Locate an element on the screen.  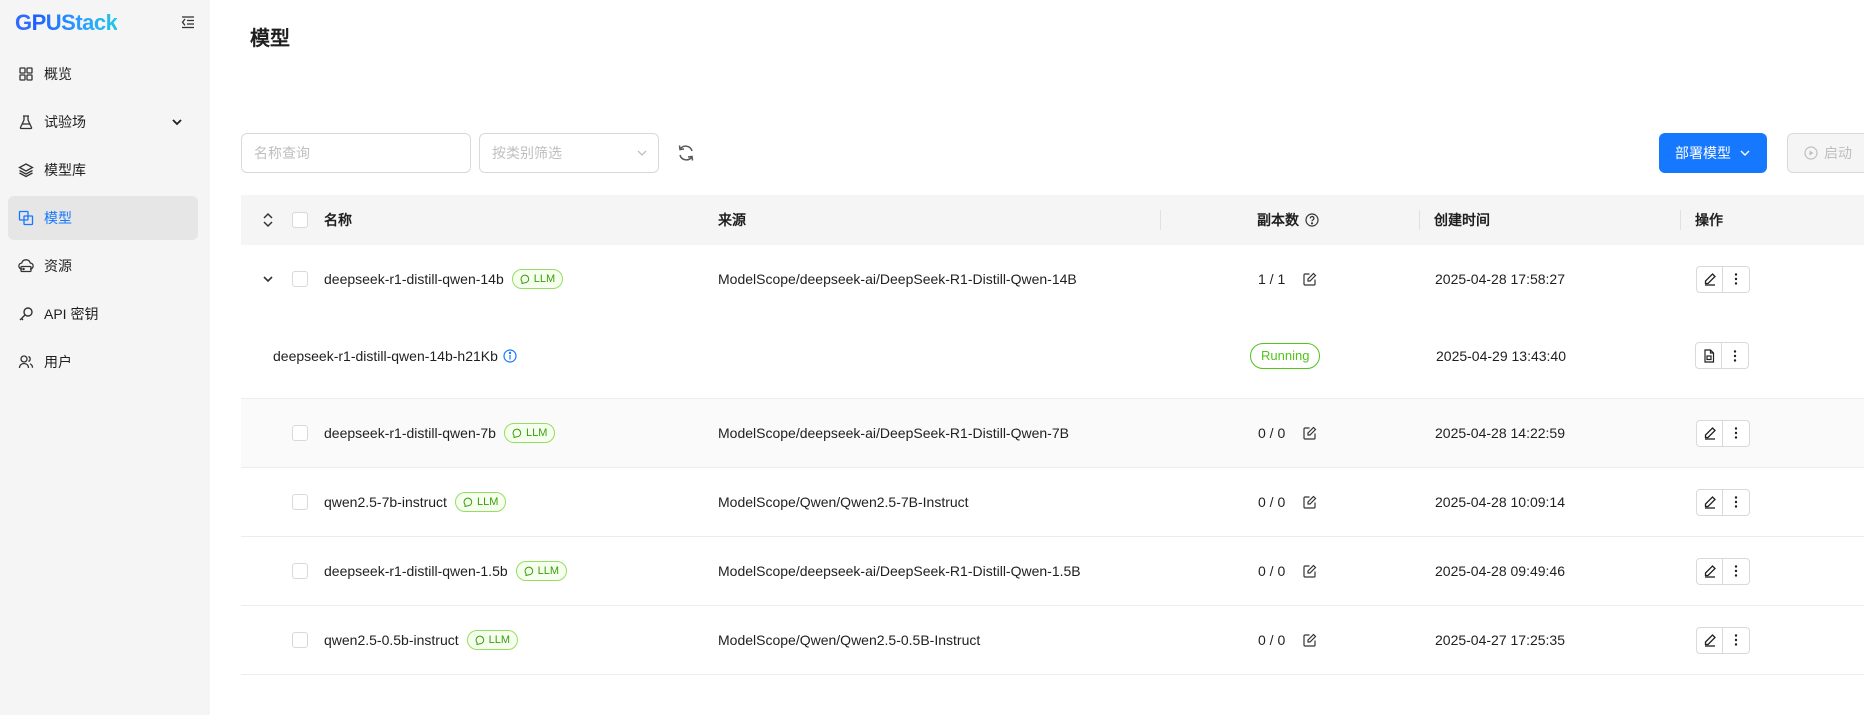
header-replicas: 副本数 is located at coordinates (1288, 220).